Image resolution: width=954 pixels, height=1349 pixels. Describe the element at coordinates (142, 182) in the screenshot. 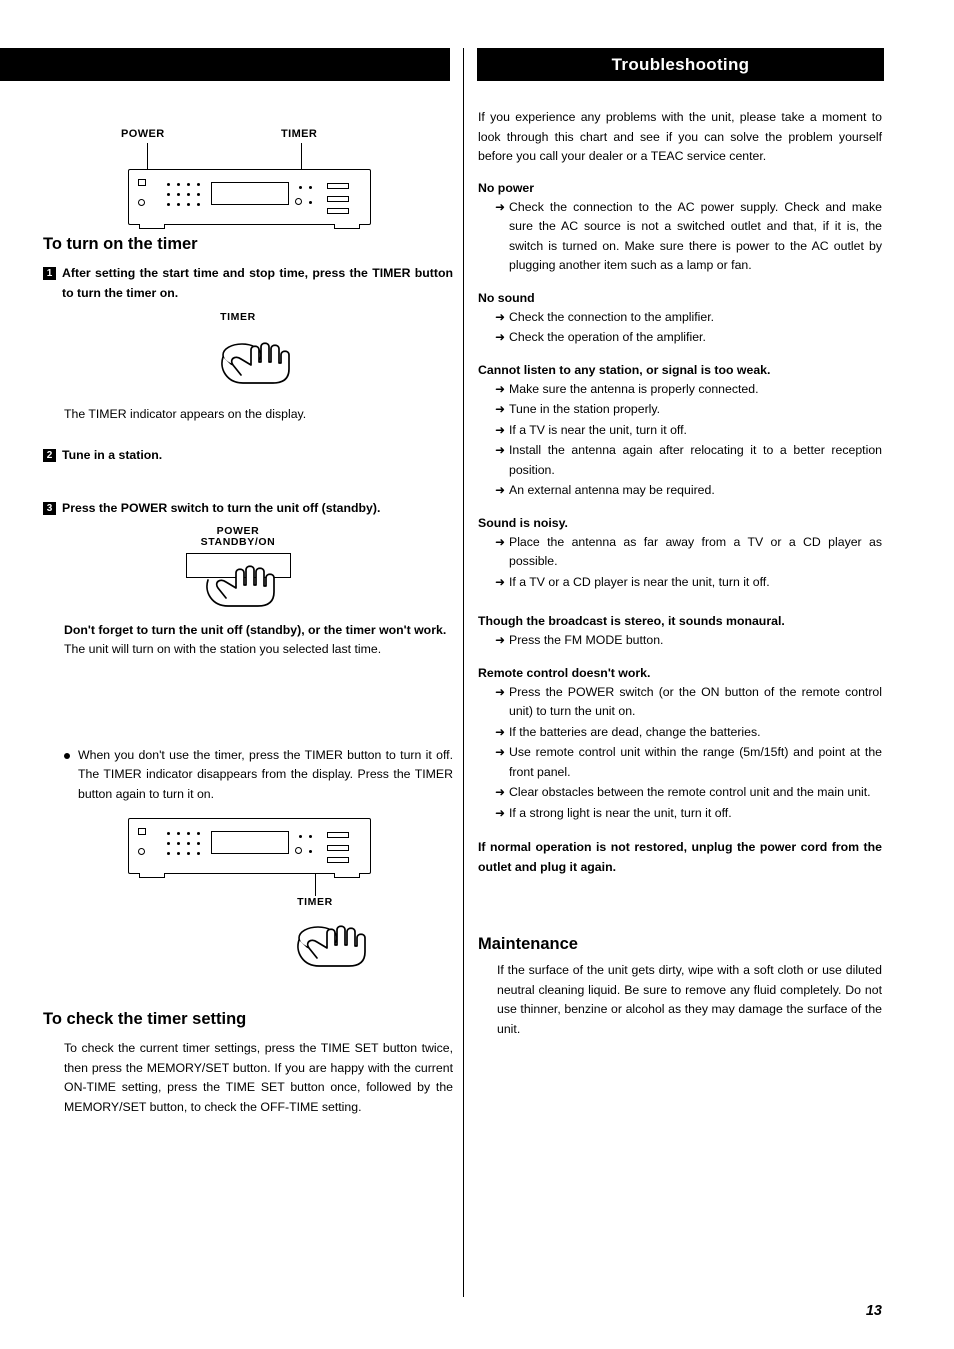

I see `device-power-button` at that location.